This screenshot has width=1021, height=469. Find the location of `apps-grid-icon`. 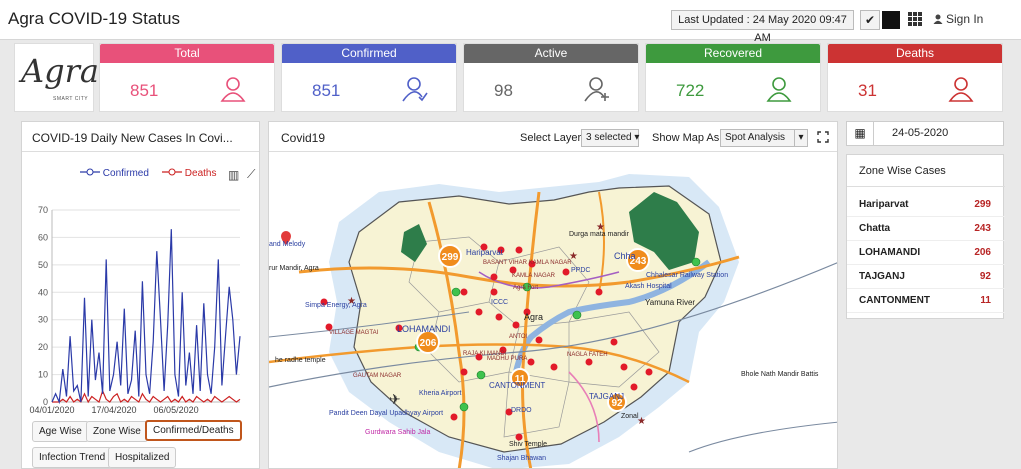

apps-grid-icon is located at coordinates (915, 19).